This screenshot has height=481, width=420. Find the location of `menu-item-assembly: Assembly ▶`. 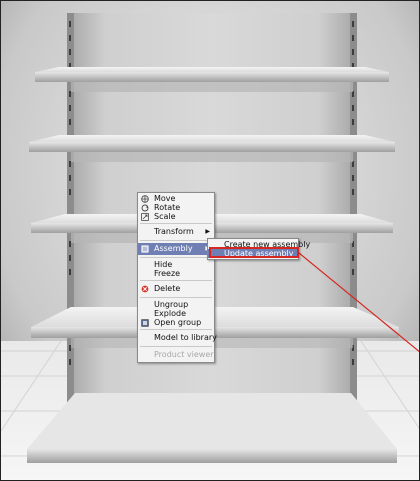

menu-item-assembly: Assembly ▶ is located at coordinates (176, 249).